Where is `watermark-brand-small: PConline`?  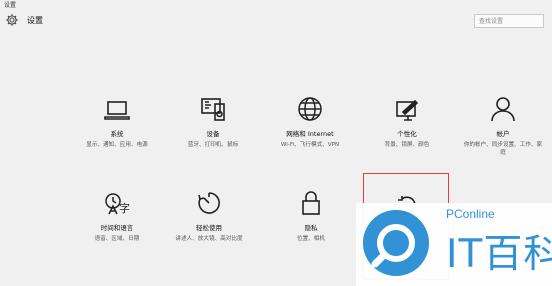 watermark-brand-small: PConline is located at coordinates (470, 214).